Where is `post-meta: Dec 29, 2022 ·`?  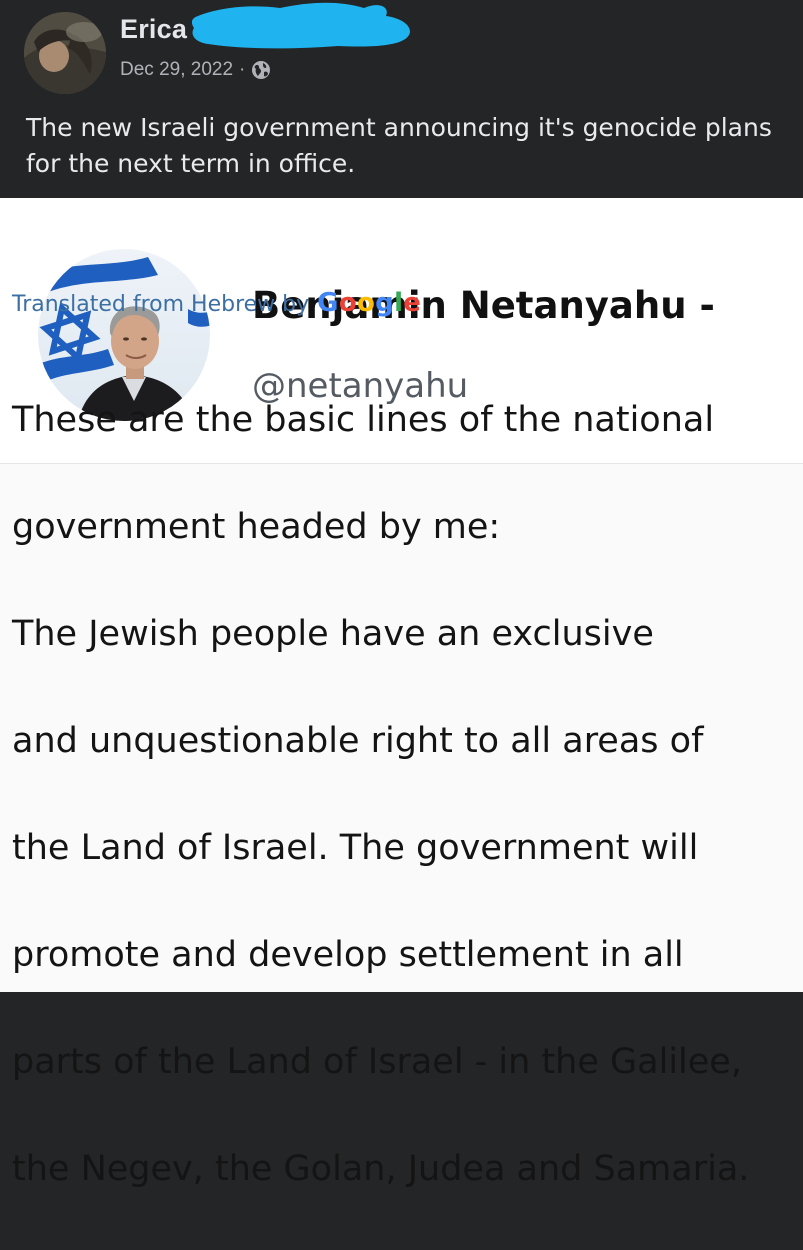 post-meta: Dec 29, 2022 · is located at coordinates (195, 70).